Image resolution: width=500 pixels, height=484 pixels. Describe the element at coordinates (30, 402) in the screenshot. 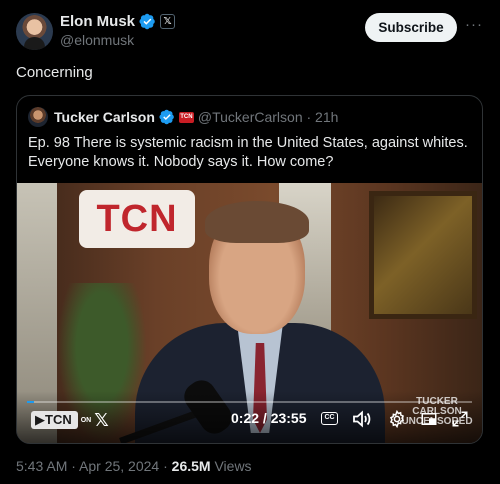

I see `video-progress-fill` at that location.